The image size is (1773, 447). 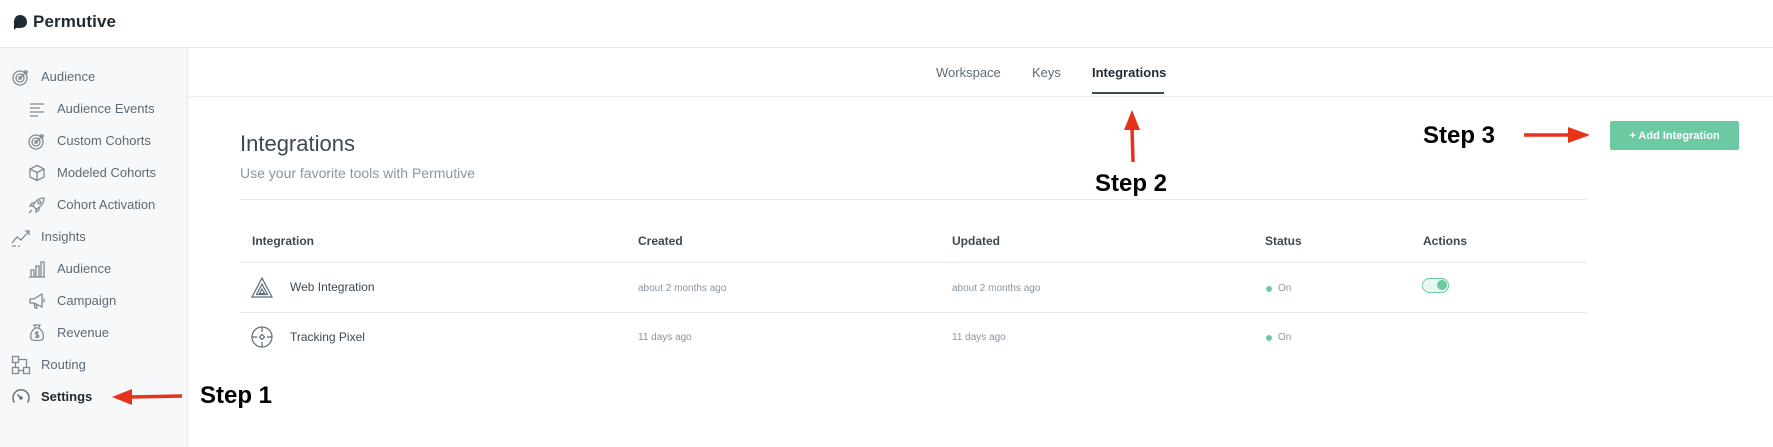 I want to click on sidebar-item-label: Insights, so click(x=63, y=236).